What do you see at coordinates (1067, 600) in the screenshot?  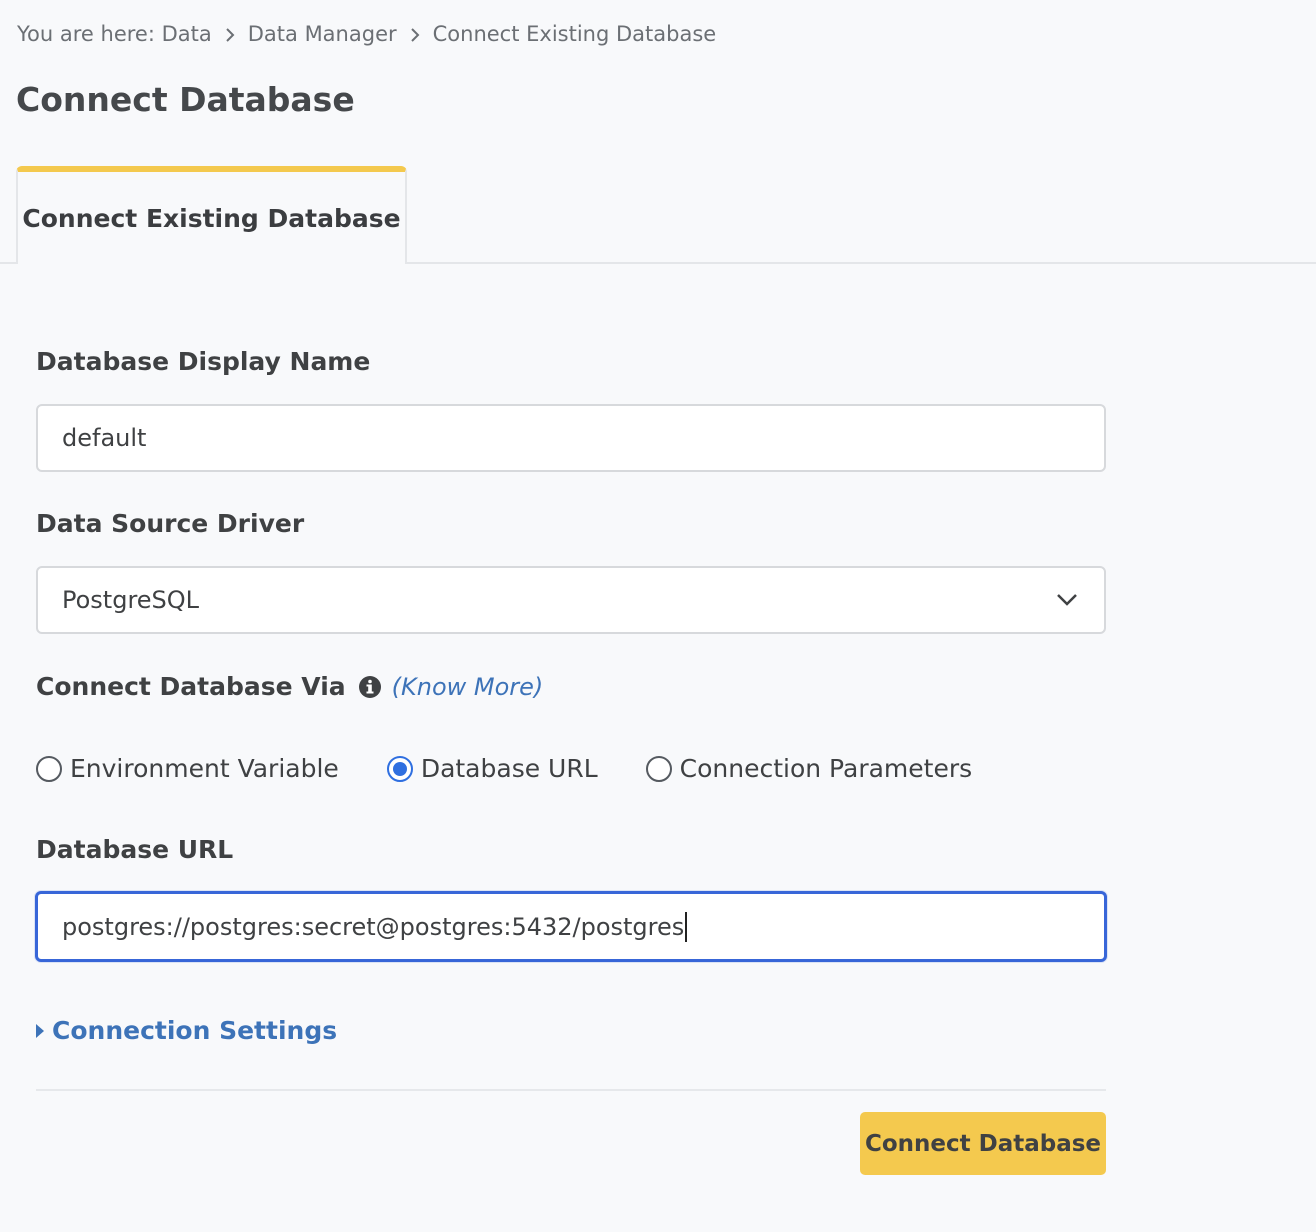 I see `chevron-down-icon` at bounding box center [1067, 600].